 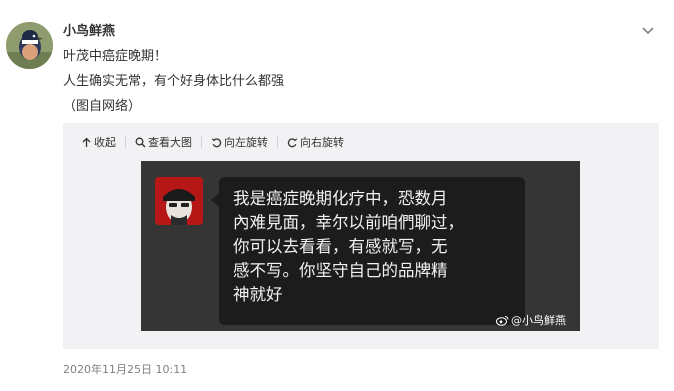 What do you see at coordinates (105, 142) in the screenshot?
I see `collapse-label: 收起` at bounding box center [105, 142].